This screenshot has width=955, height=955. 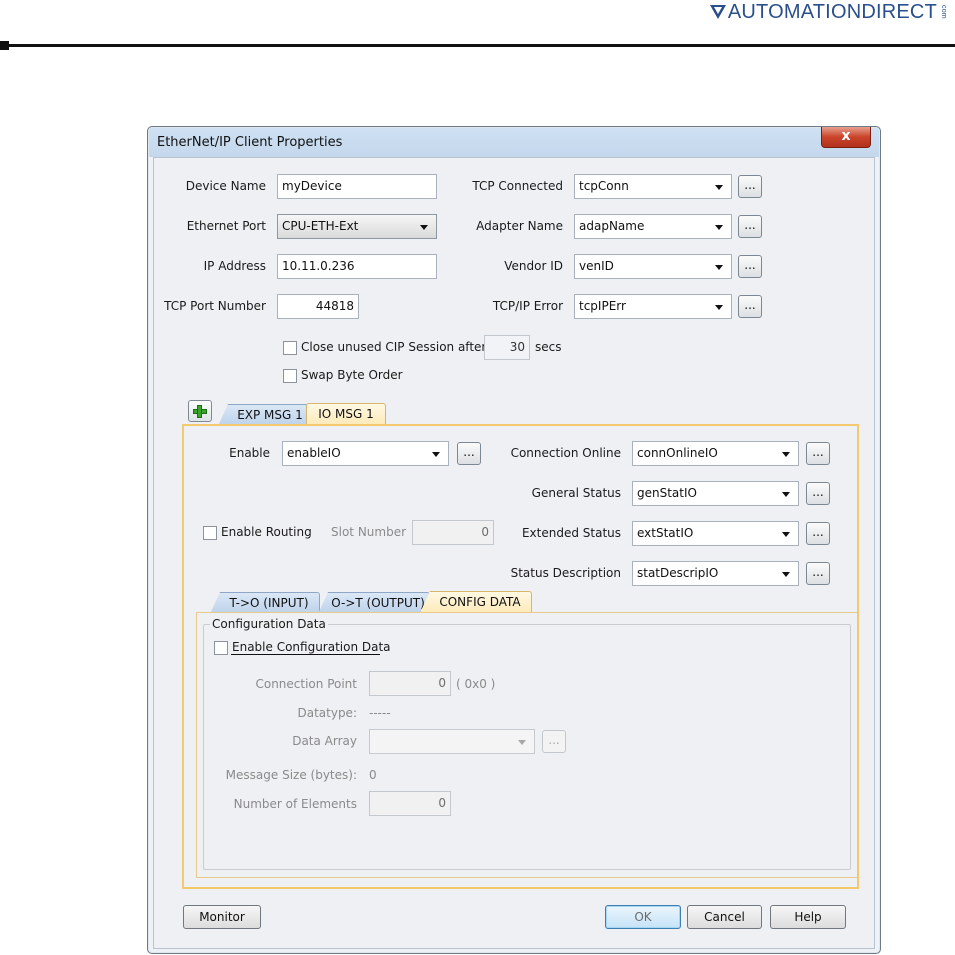 What do you see at coordinates (200, 411) in the screenshot?
I see `add-message-button` at bounding box center [200, 411].